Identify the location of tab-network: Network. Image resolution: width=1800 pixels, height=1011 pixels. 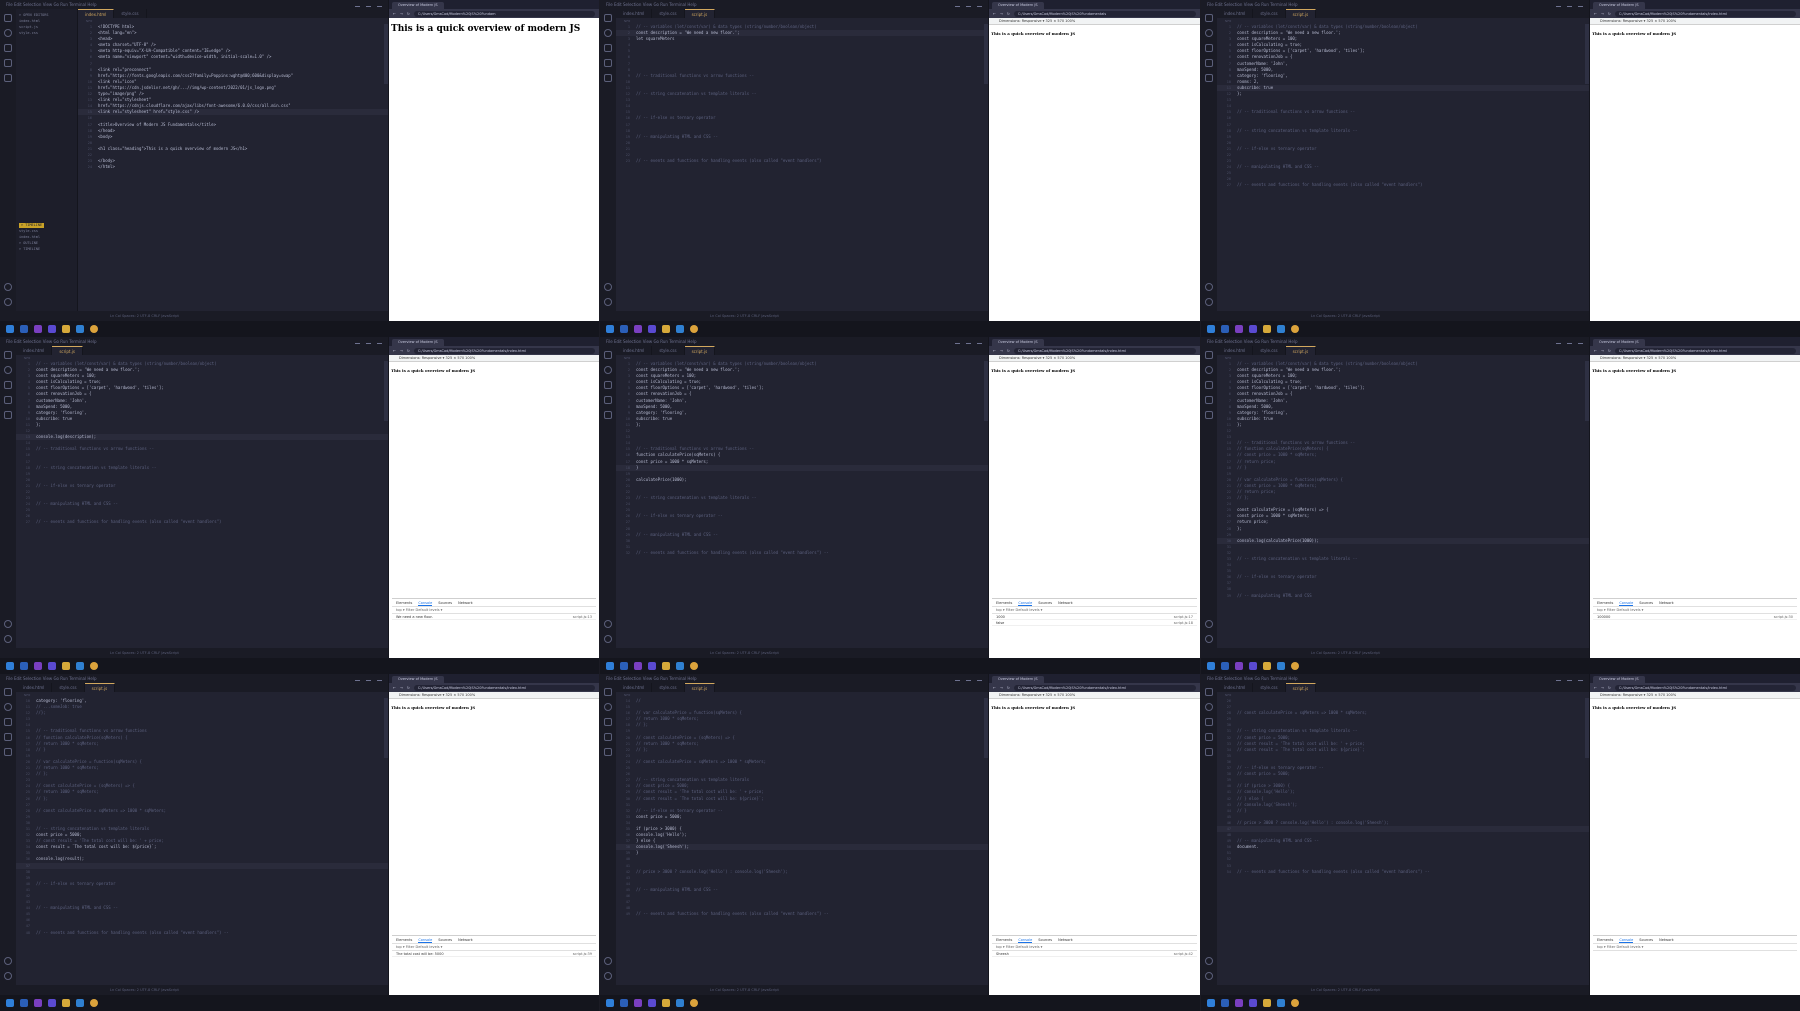
(1065, 939).